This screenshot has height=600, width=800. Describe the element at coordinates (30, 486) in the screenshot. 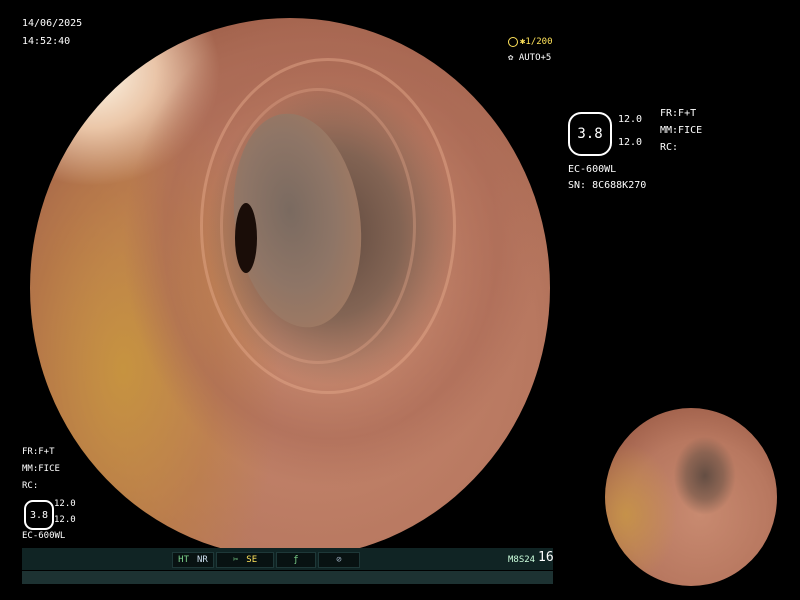

I see `left-rc: RC:` at that location.